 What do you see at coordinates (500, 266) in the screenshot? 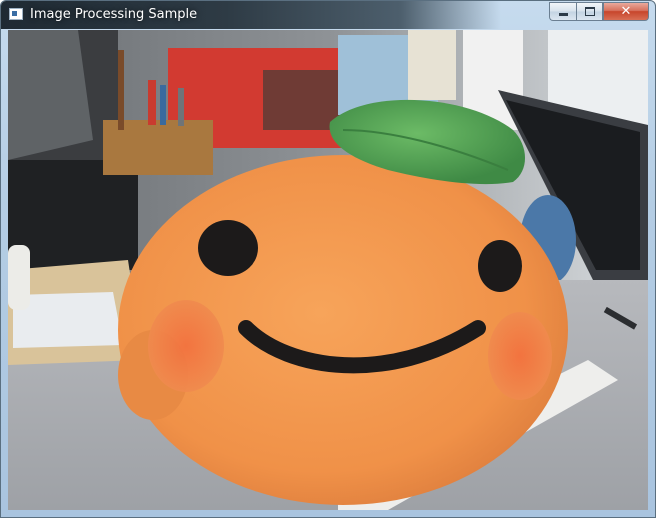
I see `eye-right` at bounding box center [500, 266].